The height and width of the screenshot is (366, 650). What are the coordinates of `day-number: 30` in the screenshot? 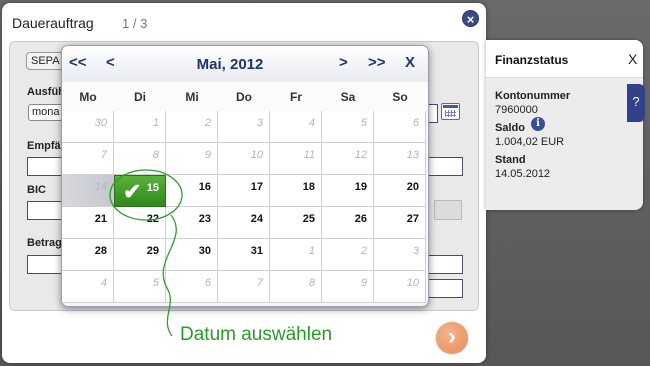 It's located at (100, 123).